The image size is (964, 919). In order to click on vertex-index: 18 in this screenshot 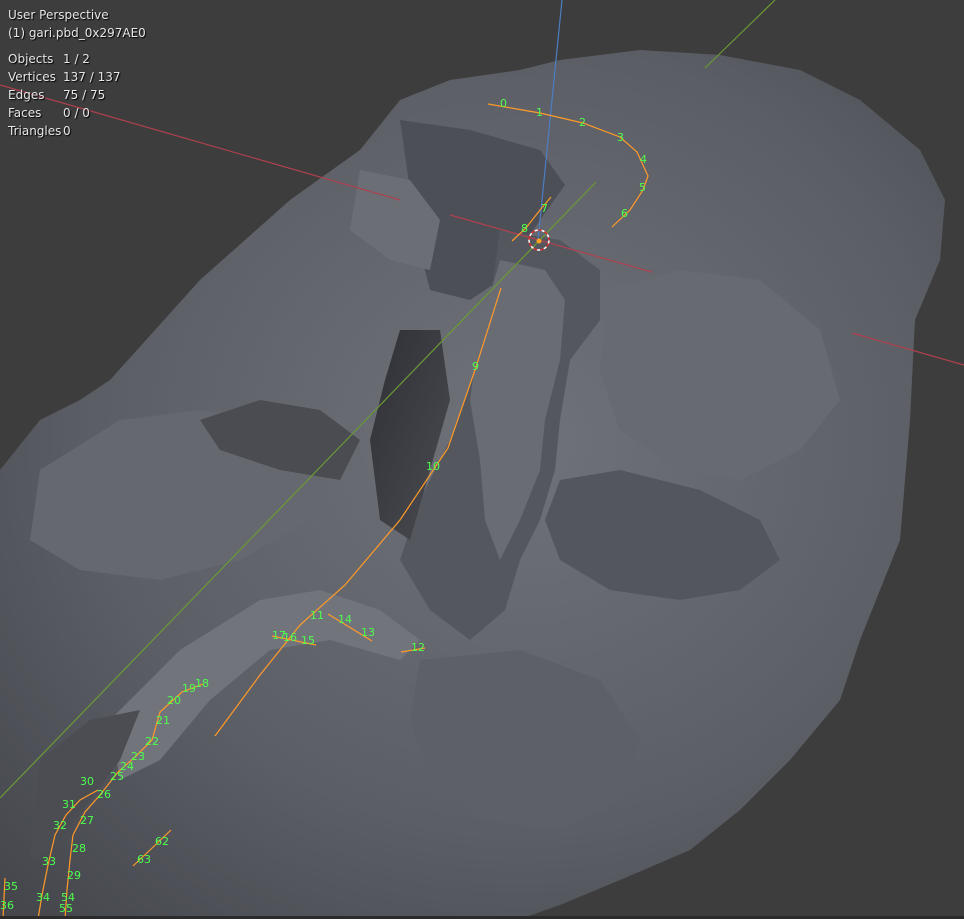, I will do `click(202, 683)`.